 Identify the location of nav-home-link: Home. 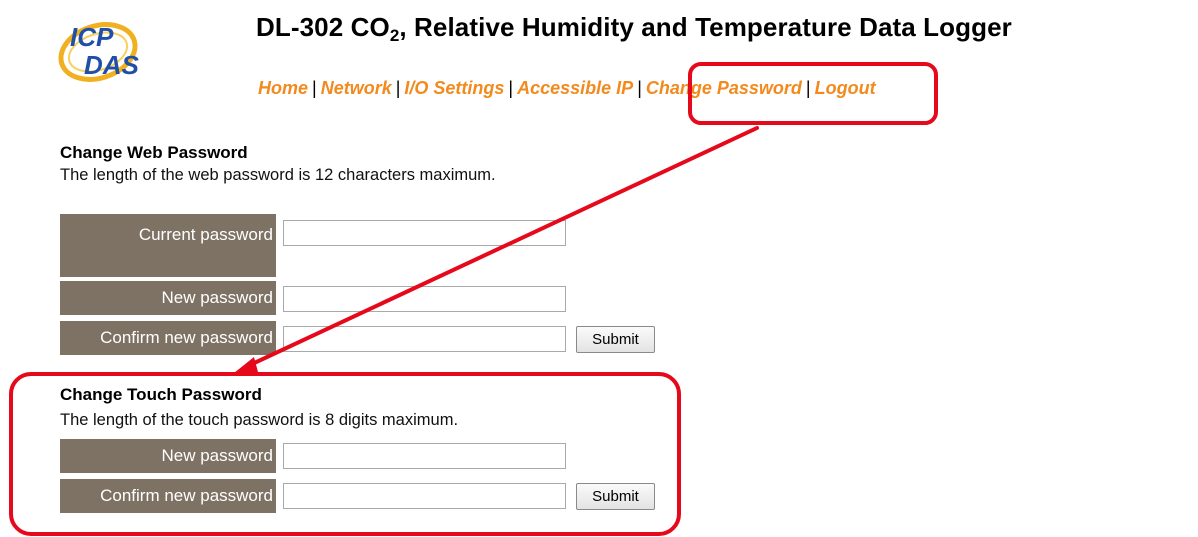
(283, 88).